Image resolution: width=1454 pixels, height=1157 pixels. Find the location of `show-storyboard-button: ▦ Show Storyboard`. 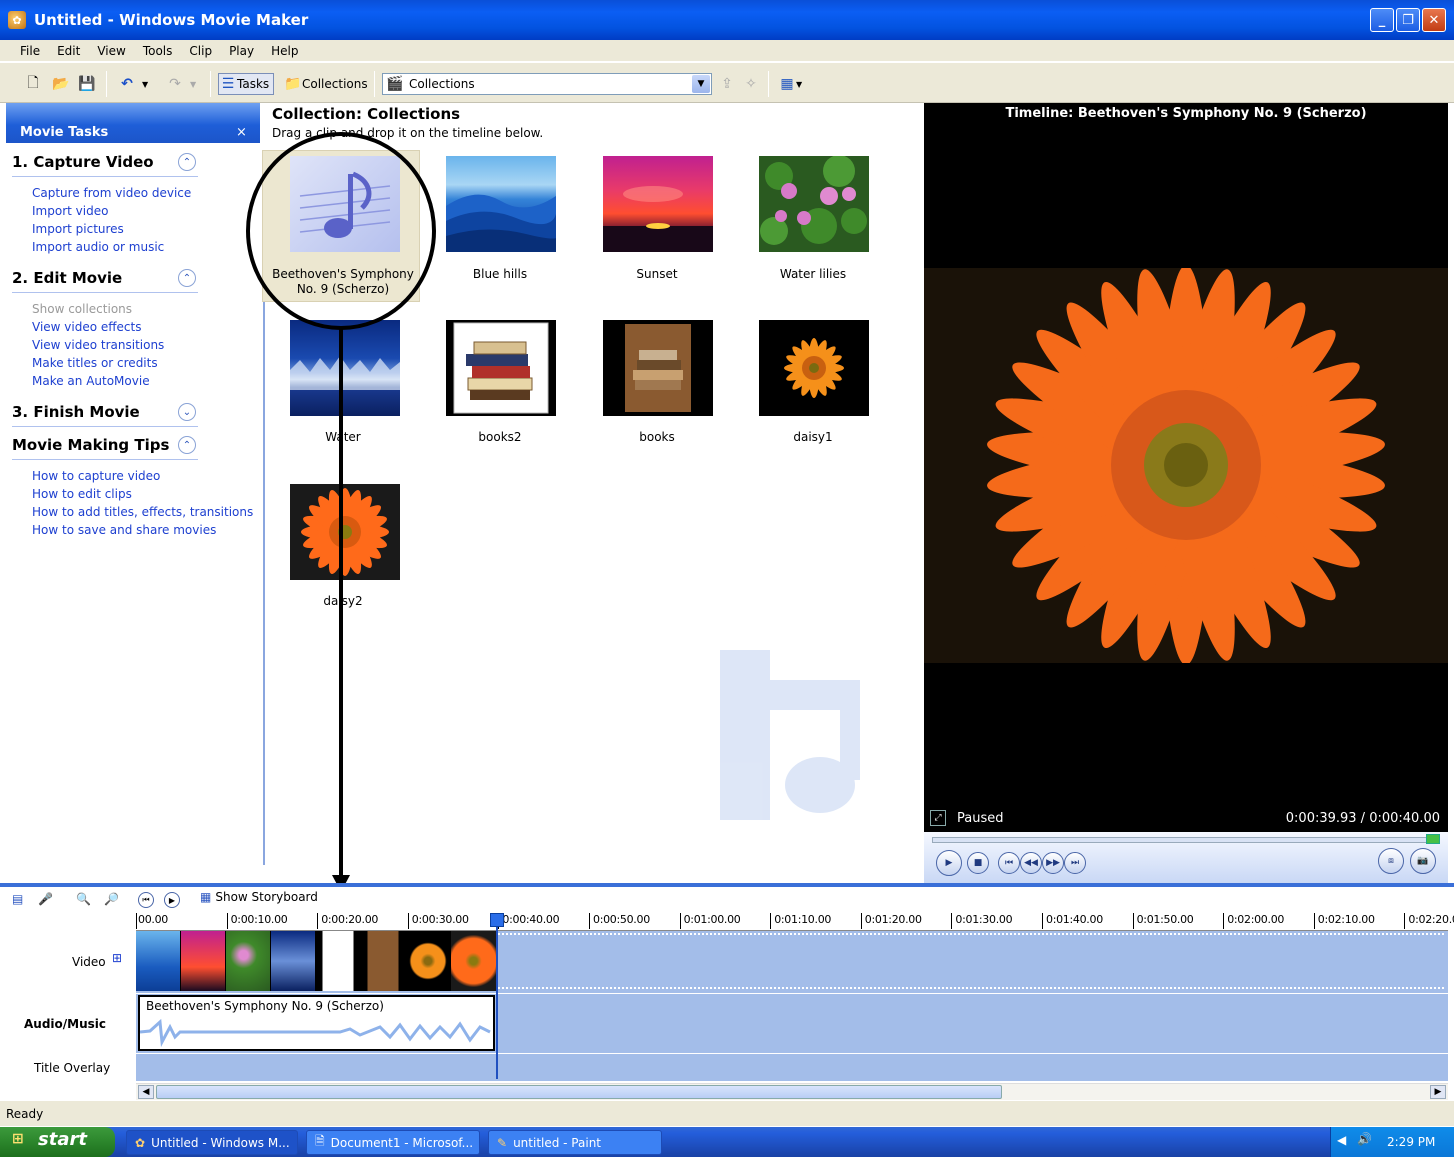

show-storyboard-button: ▦ Show Storyboard is located at coordinates (259, 897).